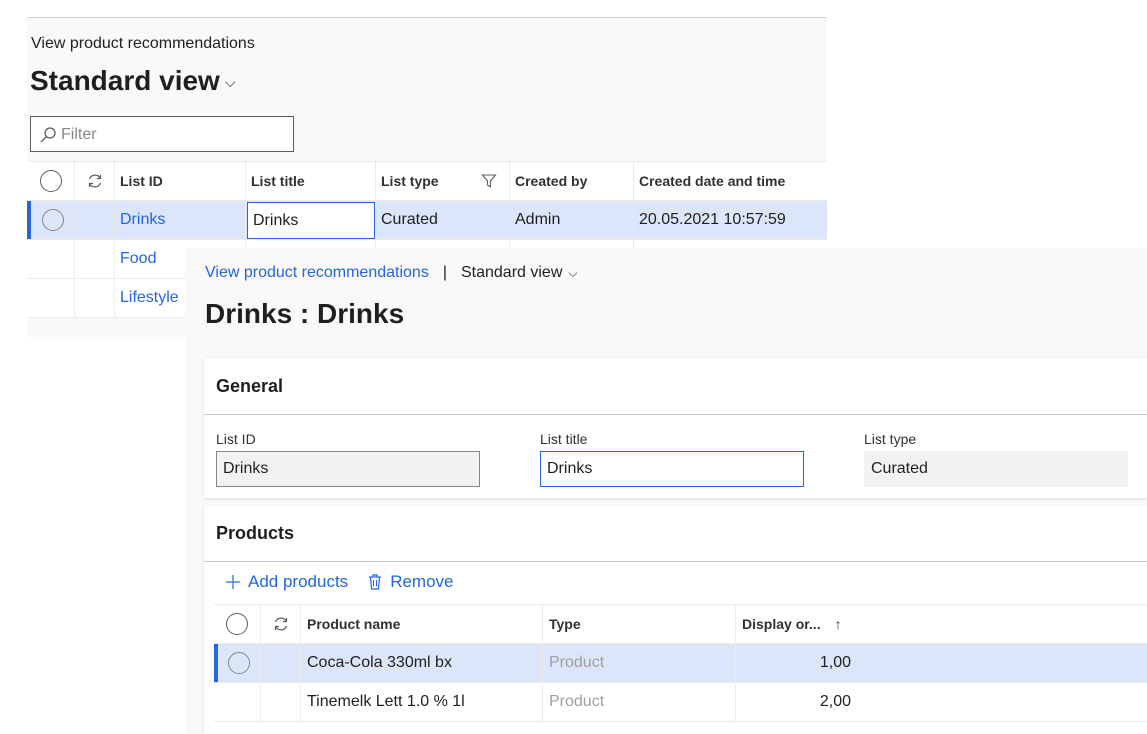 This screenshot has height=734, width=1147. I want to click on display-order-value: 2,00, so click(835, 701).